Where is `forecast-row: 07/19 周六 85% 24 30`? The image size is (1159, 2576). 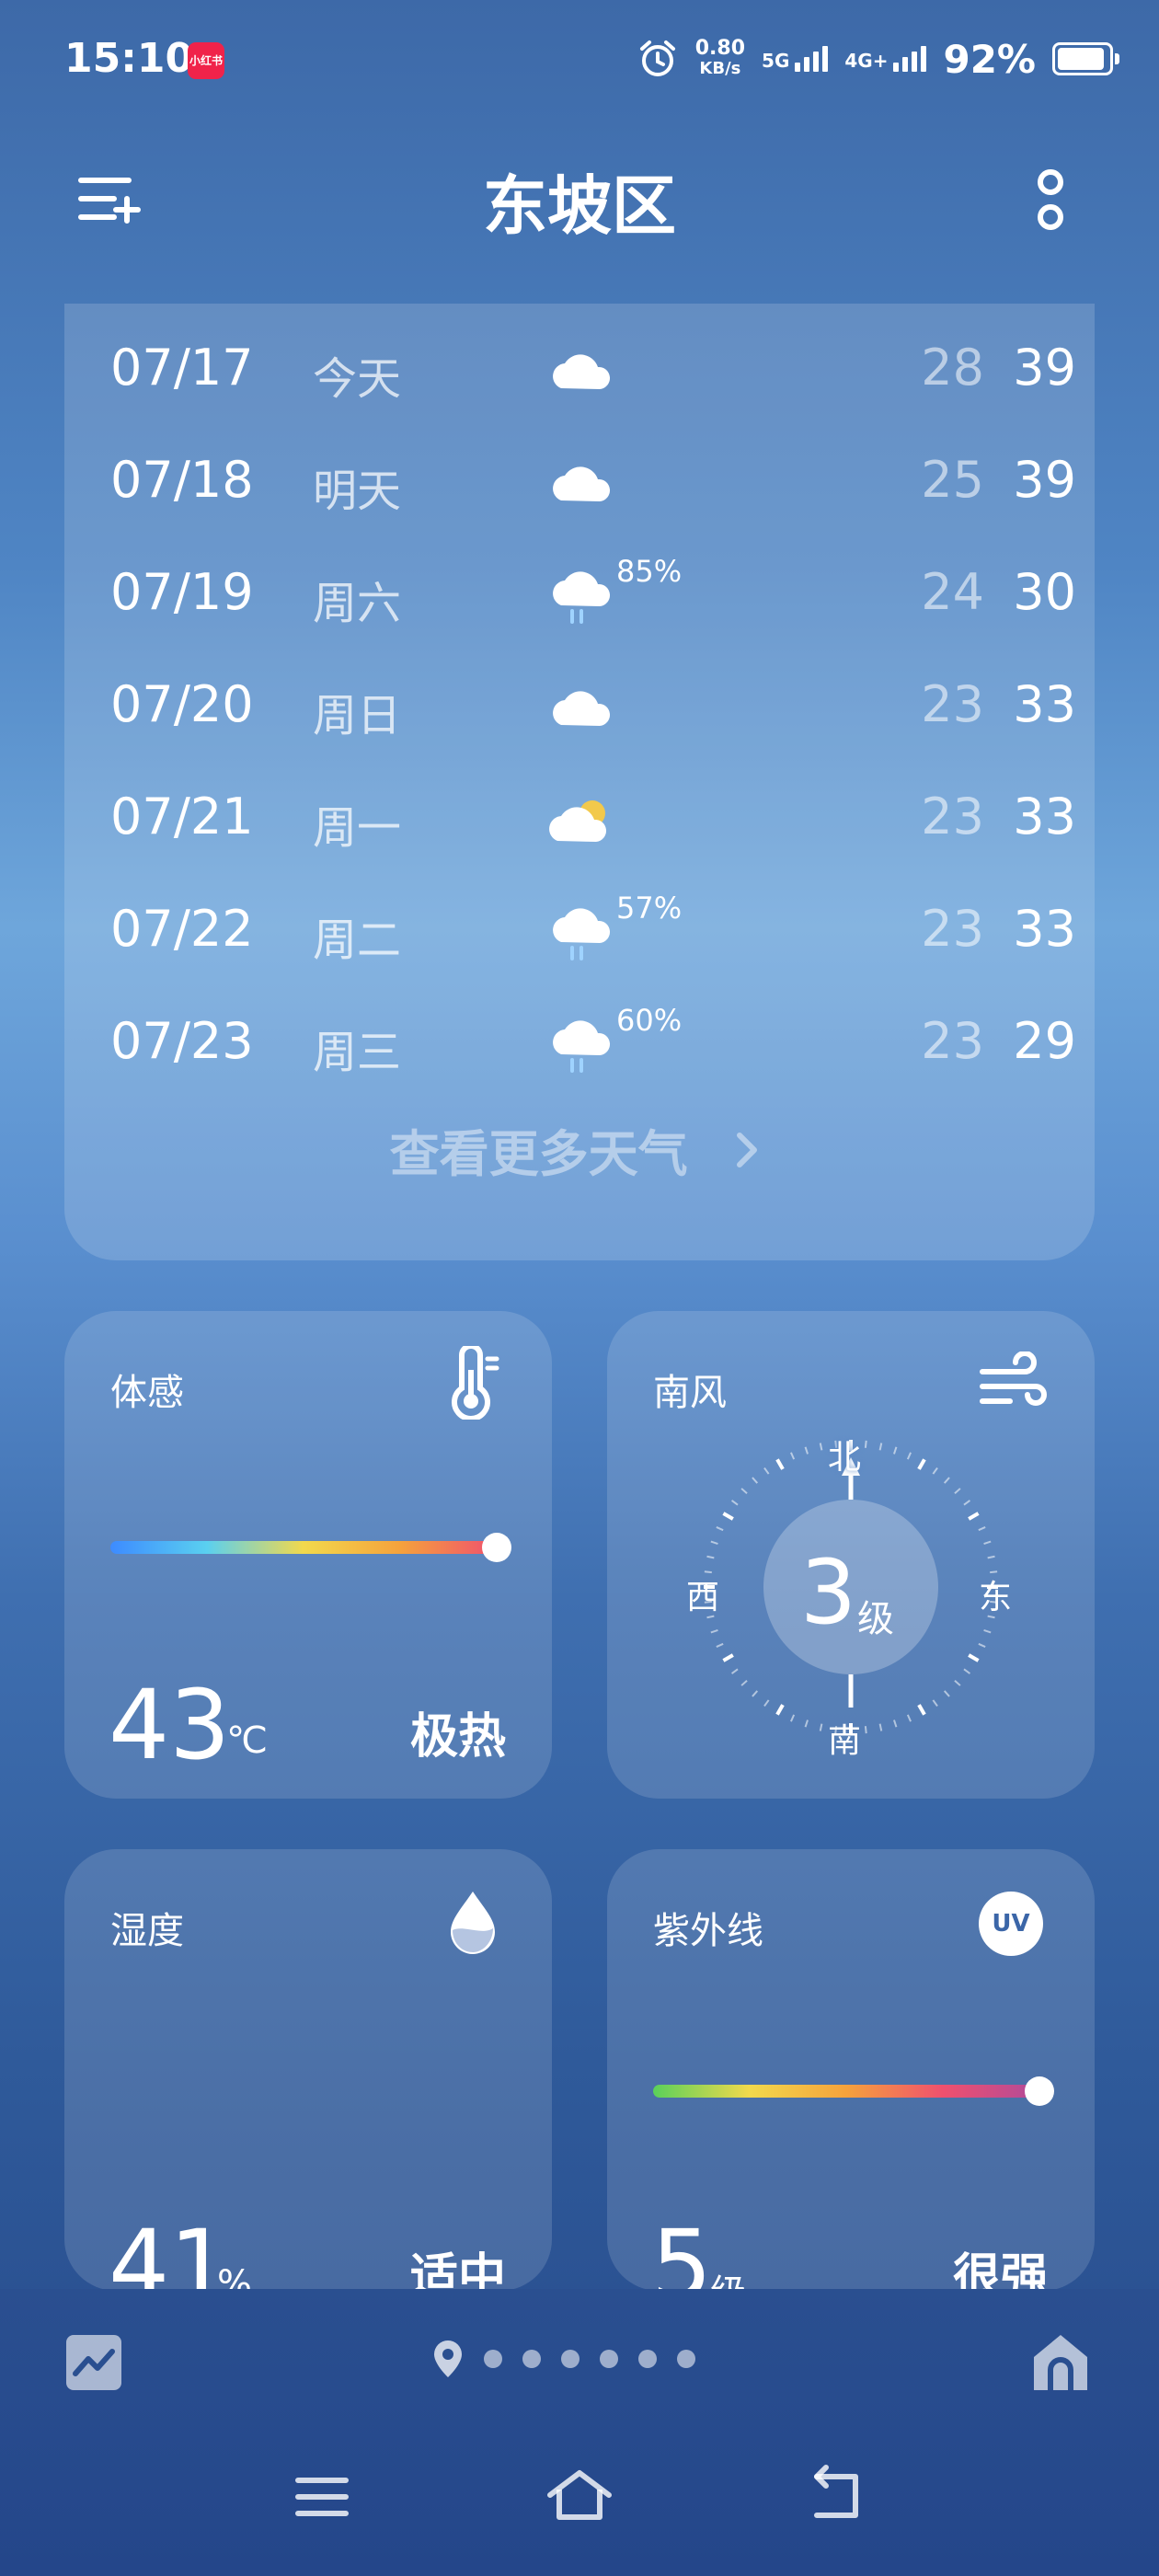 forecast-row: 07/19 周六 85% 24 30 is located at coordinates (579, 601).